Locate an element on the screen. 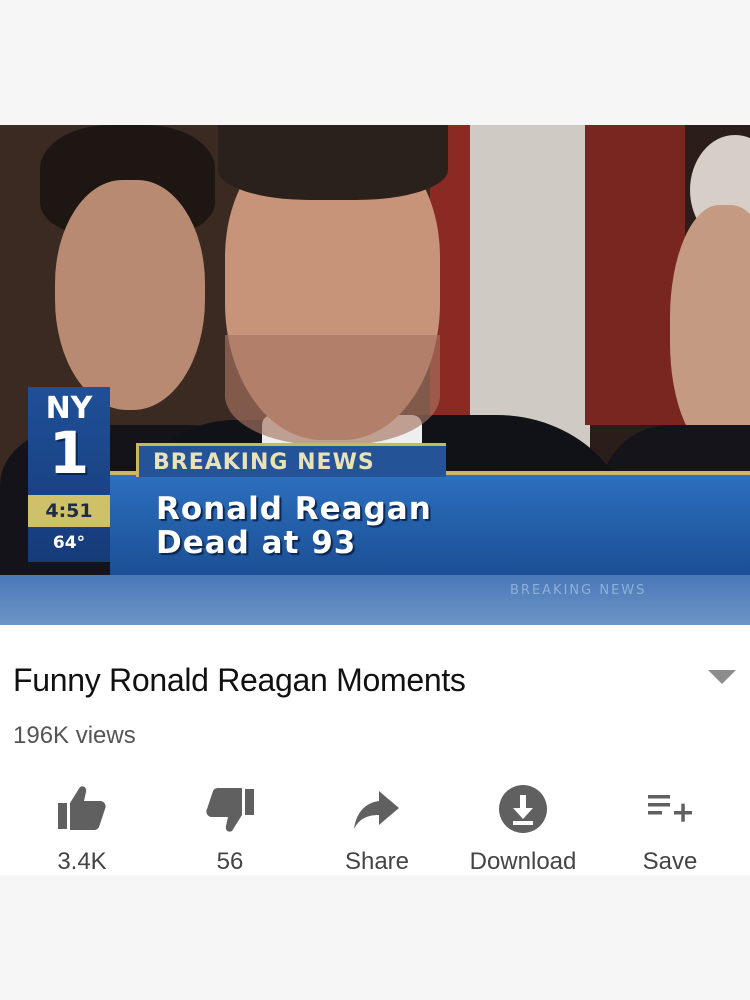 The width and height of the screenshot is (750, 1000). left-man-face is located at coordinates (130, 295).